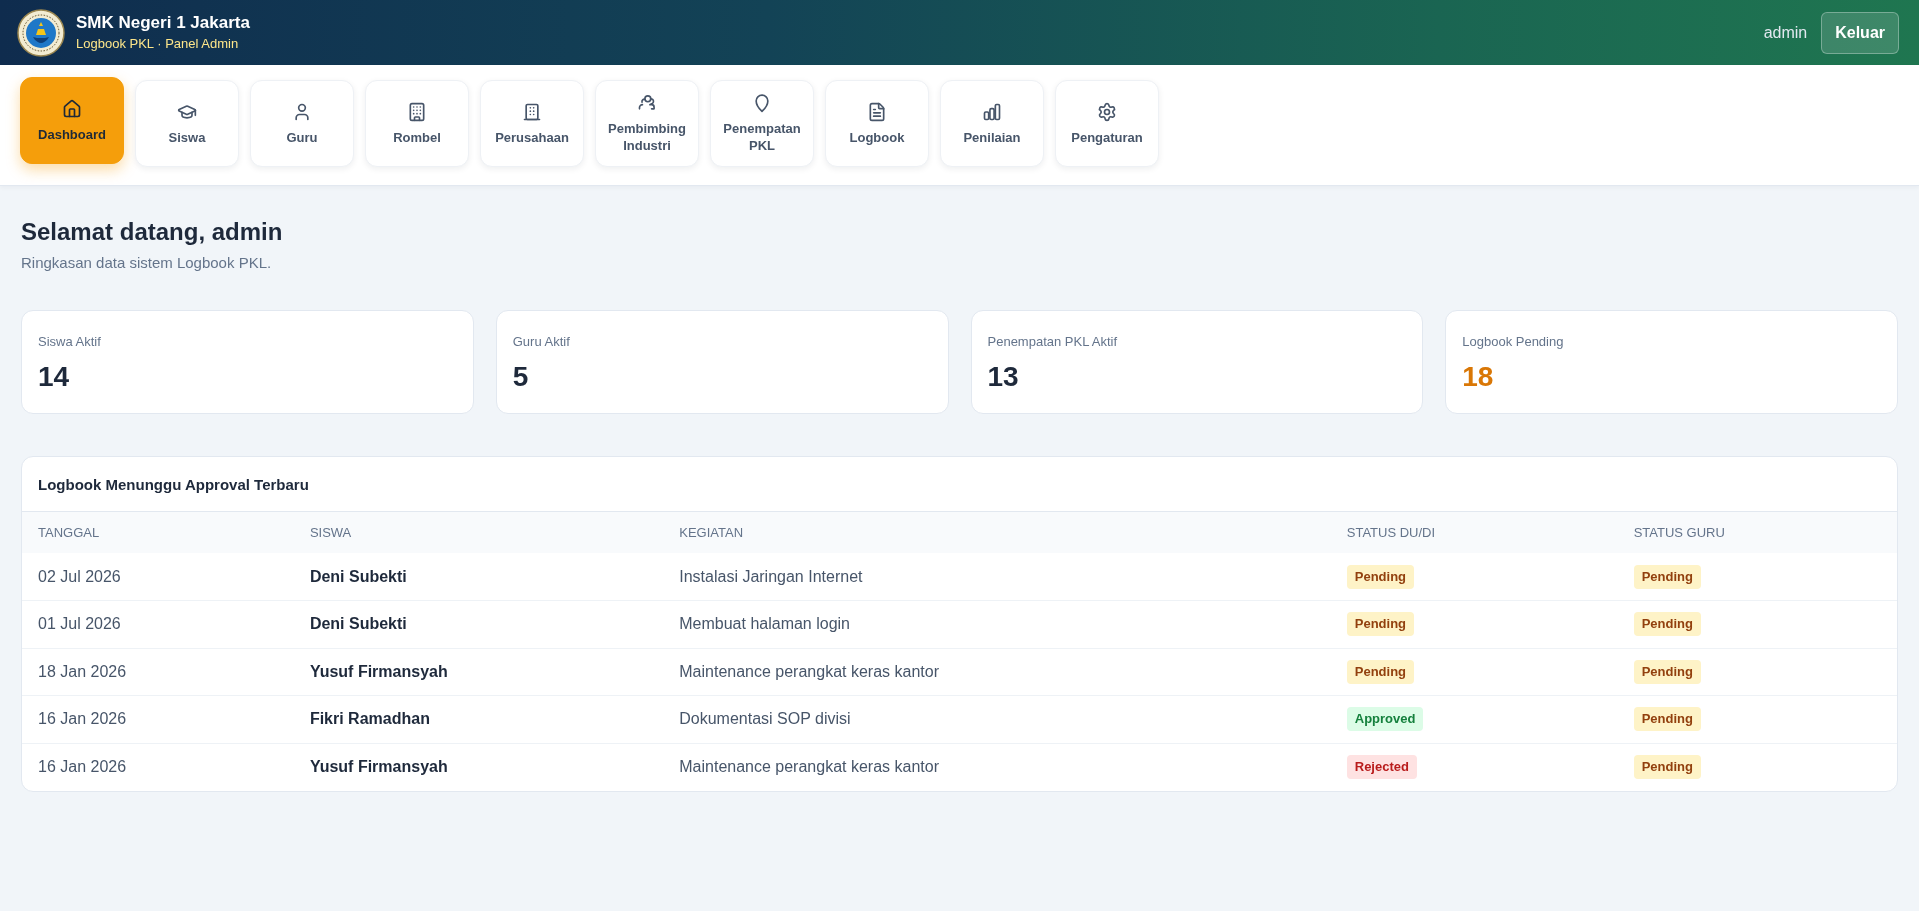 This screenshot has height=911, width=1919. What do you see at coordinates (992, 111) in the screenshot?
I see `bar-chart-icon` at bounding box center [992, 111].